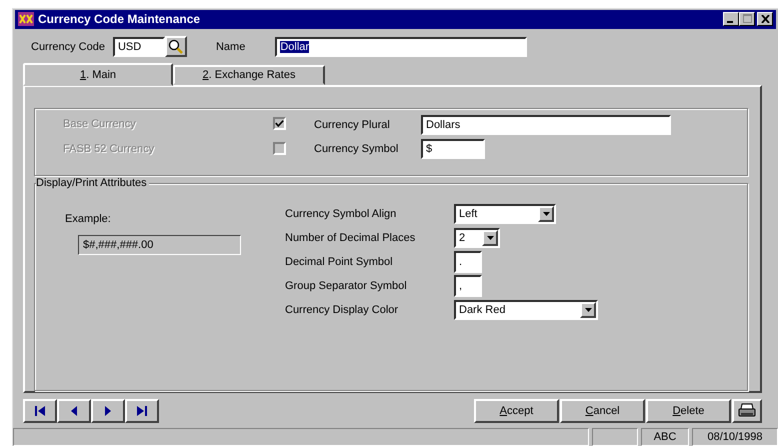 This screenshot has width=778, height=446. What do you see at coordinates (352, 125) in the screenshot?
I see `field-label: Currency Plural` at bounding box center [352, 125].